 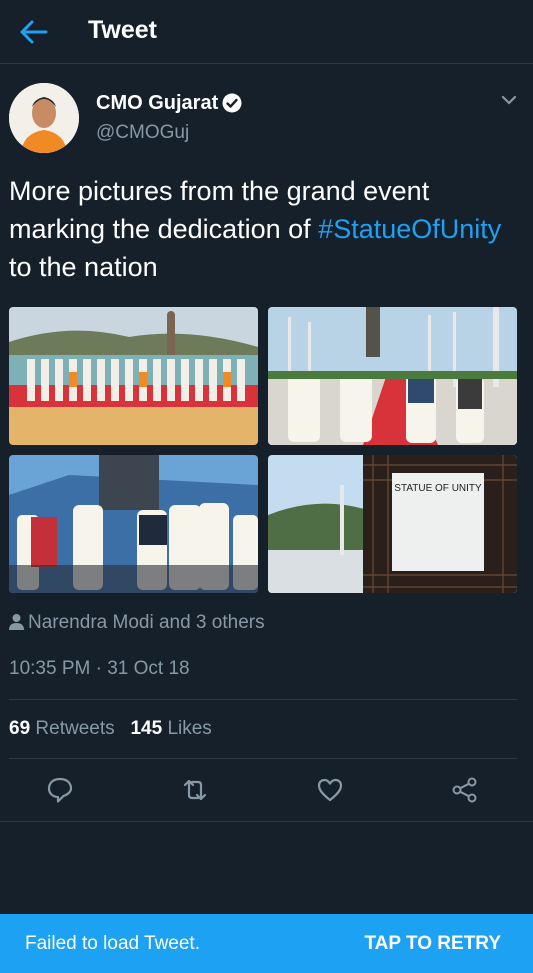 What do you see at coordinates (189, 728) in the screenshot?
I see `likes-label: Likes` at bounding box center [189, 728].